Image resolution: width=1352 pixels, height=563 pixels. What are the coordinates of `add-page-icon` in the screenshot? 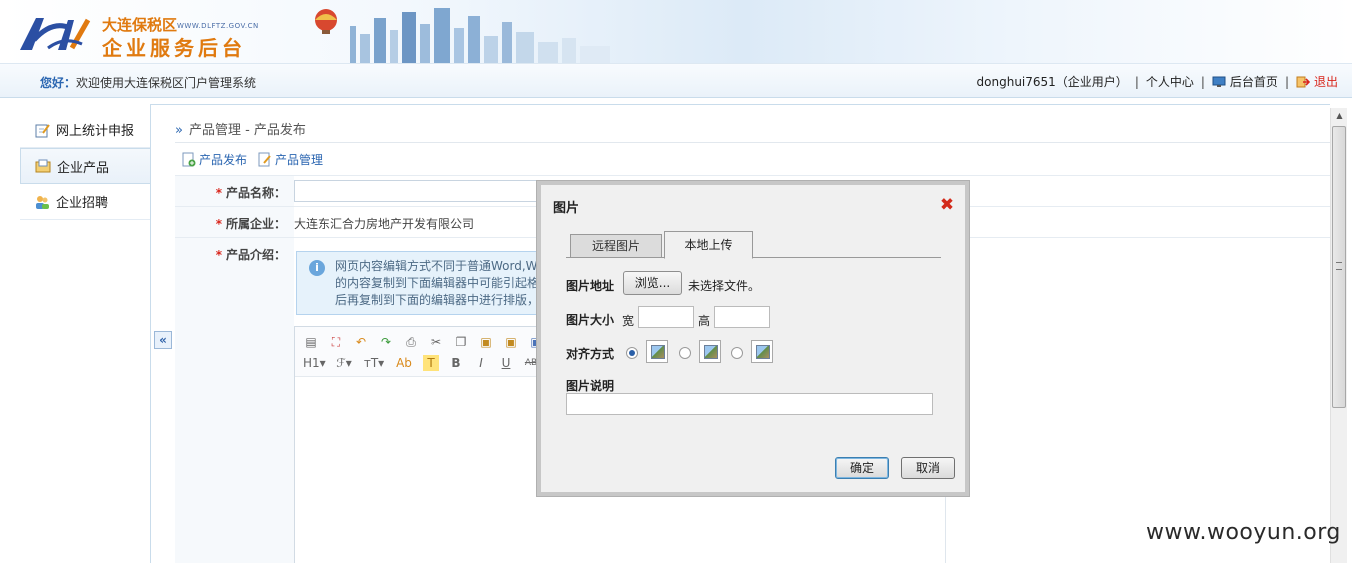 It's located at (189, 159).